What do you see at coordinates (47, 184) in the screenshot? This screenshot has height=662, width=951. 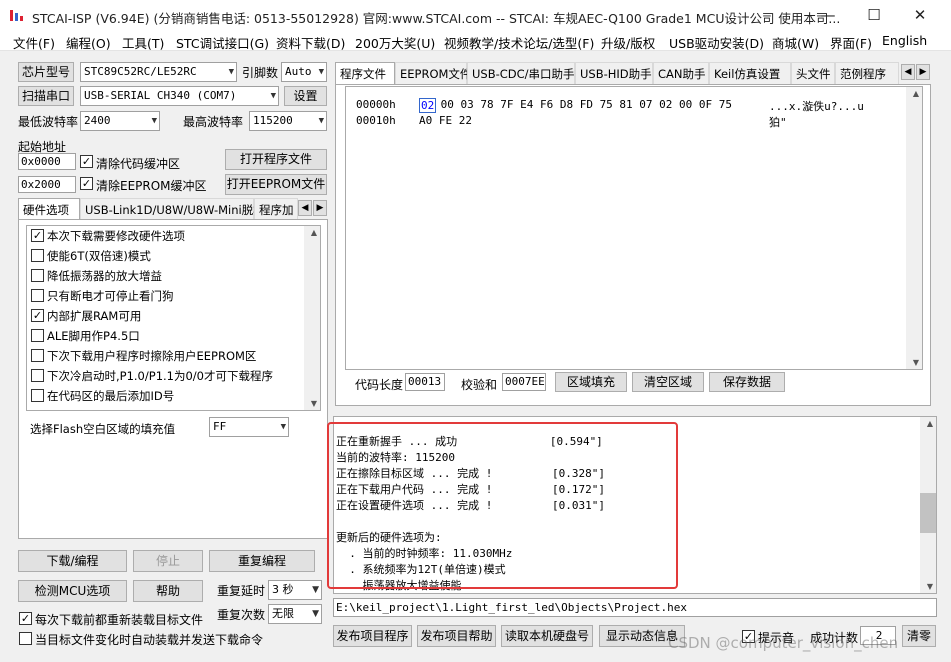 I see `eeprom-address-input: 0x2000` at bounding box center [47, 184].